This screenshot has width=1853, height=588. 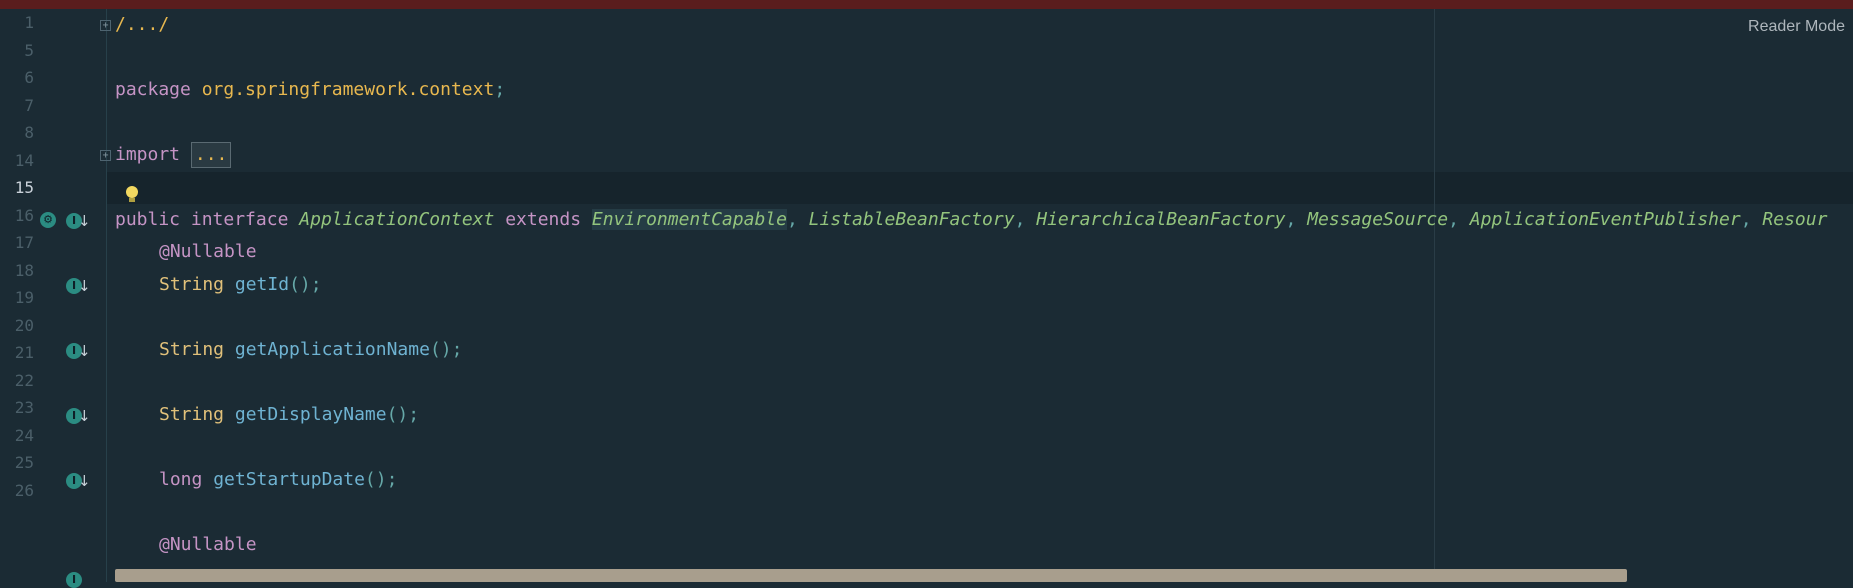 What do you see at coordinates (311, 414) in the screenshot?
I see `method-name: getDisplayName` at bounding box center [311, 414].